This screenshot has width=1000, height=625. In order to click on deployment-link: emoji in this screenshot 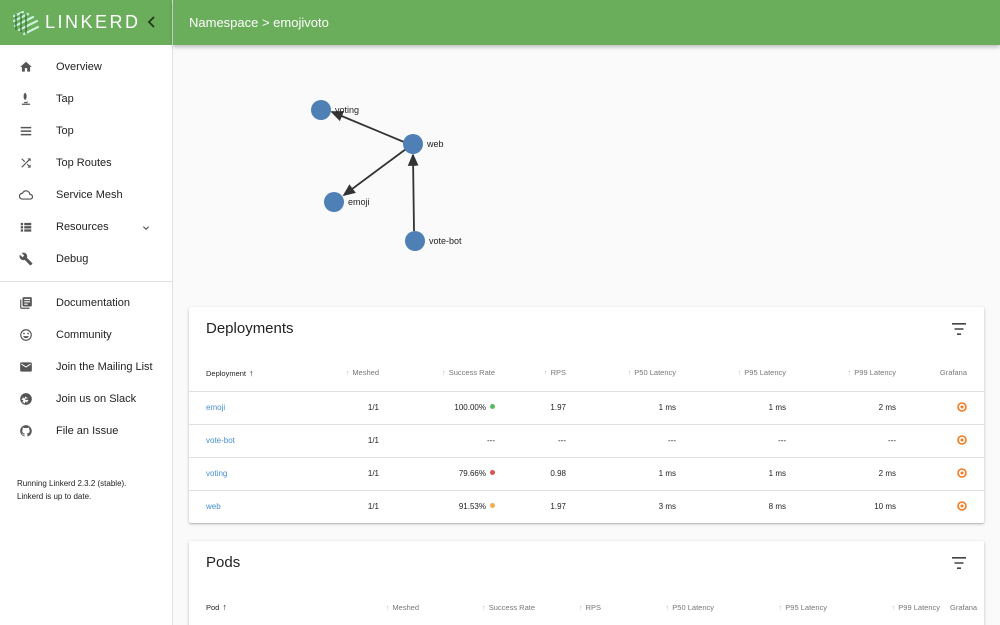, I will do `click(244, 407)`.